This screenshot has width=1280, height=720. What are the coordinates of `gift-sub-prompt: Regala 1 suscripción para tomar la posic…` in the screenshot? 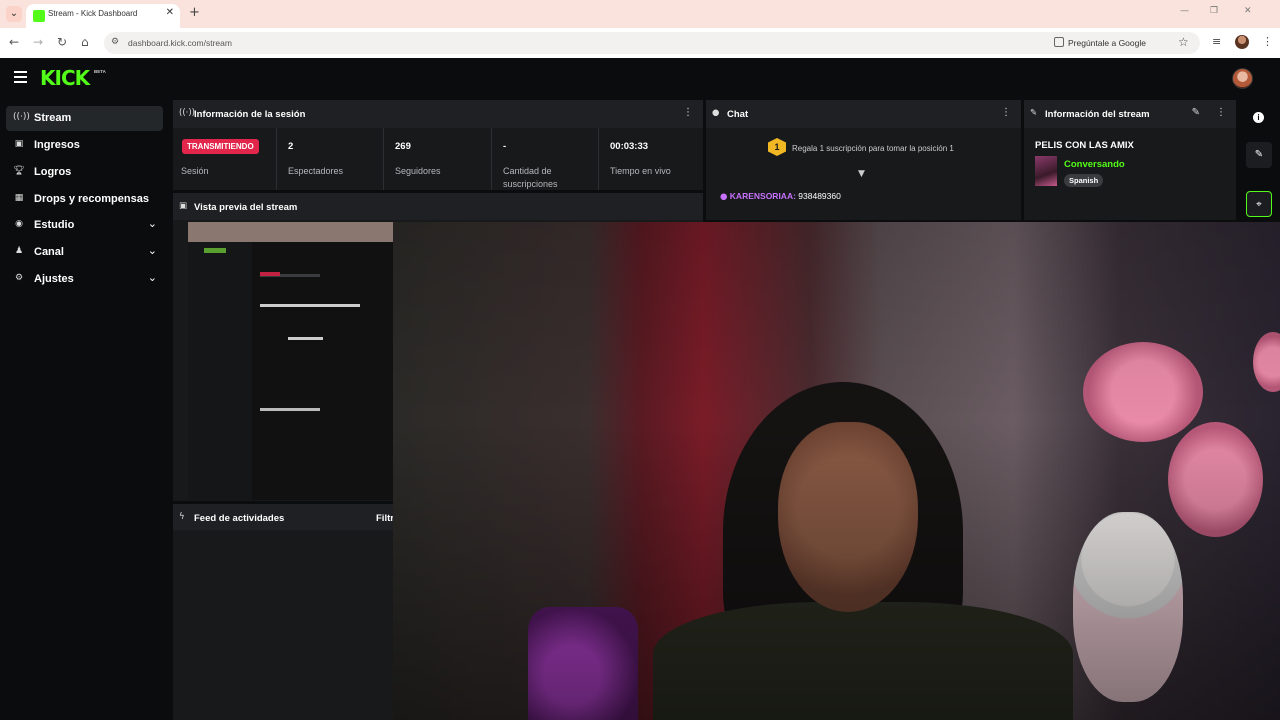 It's located at (873, 148).